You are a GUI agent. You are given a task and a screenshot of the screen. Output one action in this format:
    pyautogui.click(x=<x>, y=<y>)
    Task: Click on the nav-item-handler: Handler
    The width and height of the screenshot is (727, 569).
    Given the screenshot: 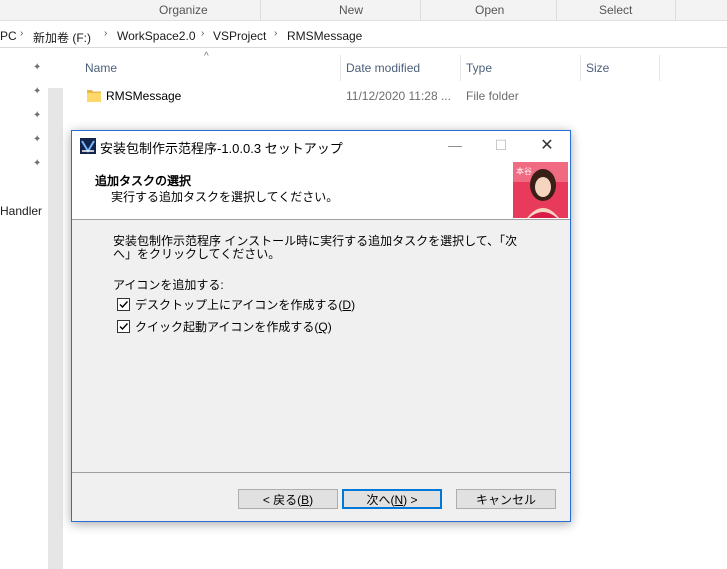 What is the action you would take?
    pyautogui.click(x=21, y=211)
    